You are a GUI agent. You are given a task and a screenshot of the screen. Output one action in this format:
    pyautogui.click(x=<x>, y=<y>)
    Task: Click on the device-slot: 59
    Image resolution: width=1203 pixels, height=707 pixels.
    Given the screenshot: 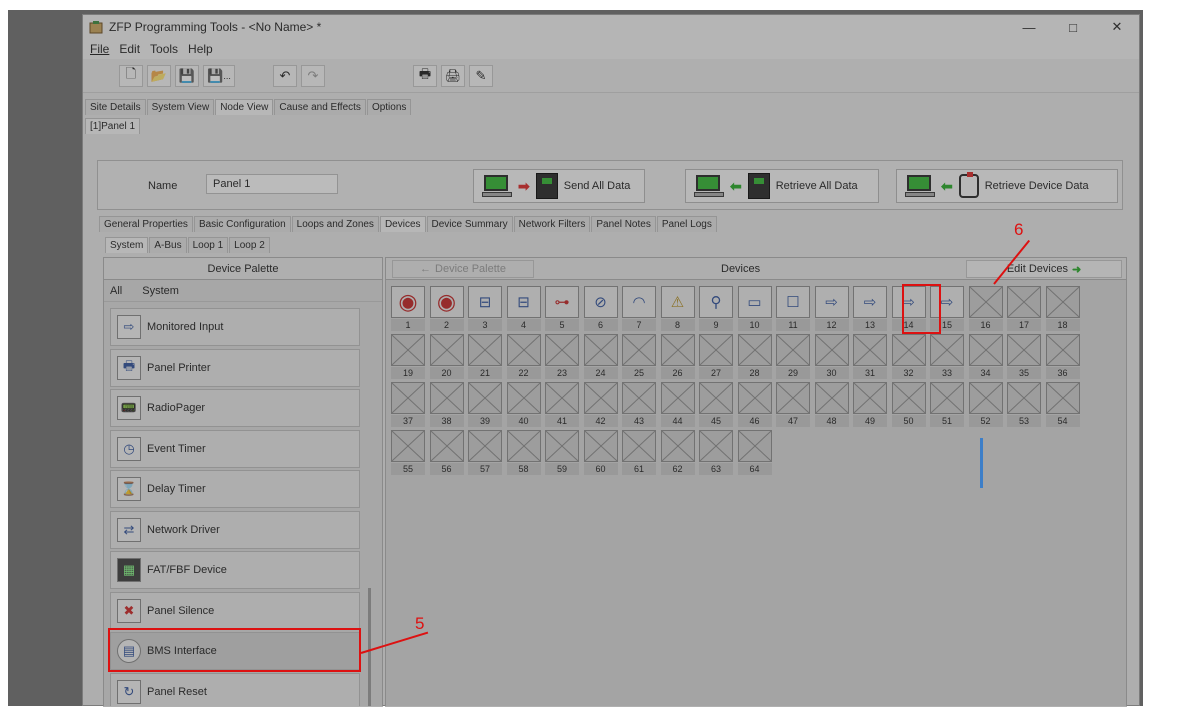 What is the action you would take?
    pyautogui.click(x=562, y=453)
    